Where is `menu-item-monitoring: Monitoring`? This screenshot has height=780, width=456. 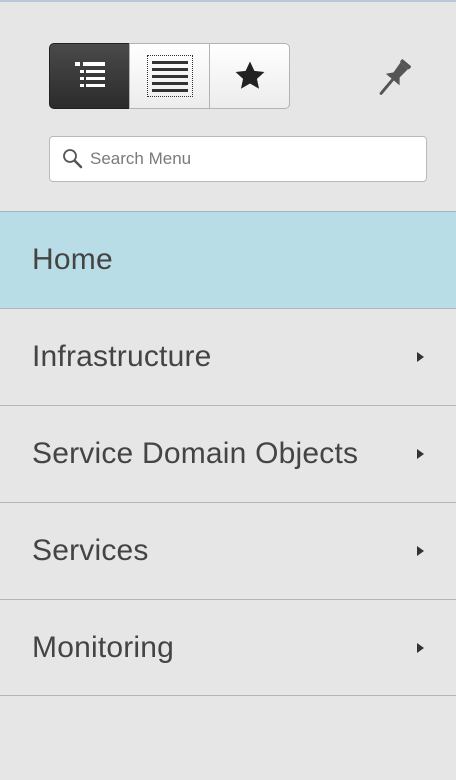
menu-item-monitoring: Monitoring is located at coordinates (228, 647).